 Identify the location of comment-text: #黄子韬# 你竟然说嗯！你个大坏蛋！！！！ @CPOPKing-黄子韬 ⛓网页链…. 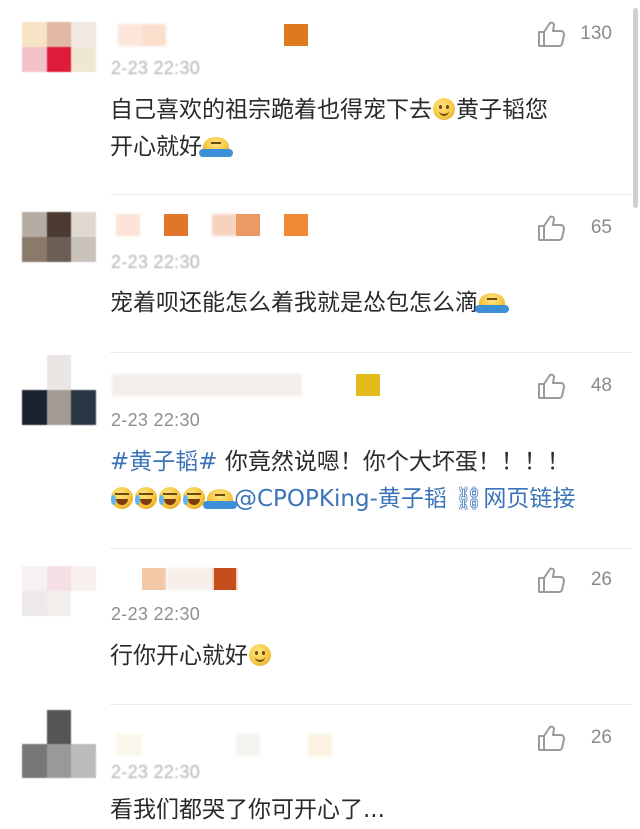
(343, 480).